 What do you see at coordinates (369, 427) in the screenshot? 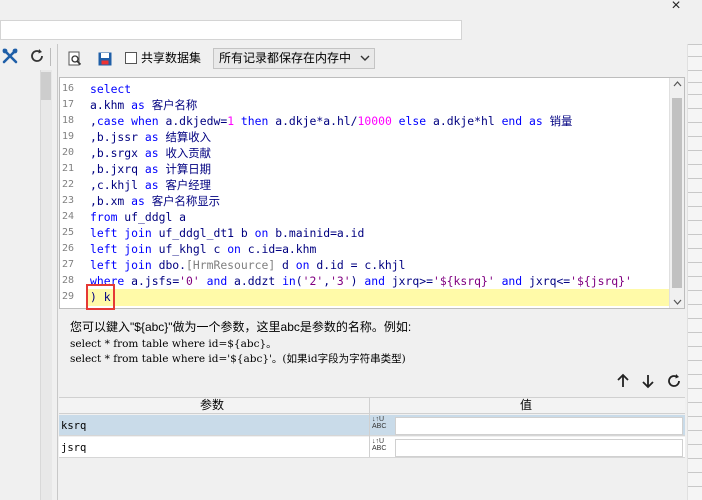
I see `param-column-divider` at bounding box center [369, 427].